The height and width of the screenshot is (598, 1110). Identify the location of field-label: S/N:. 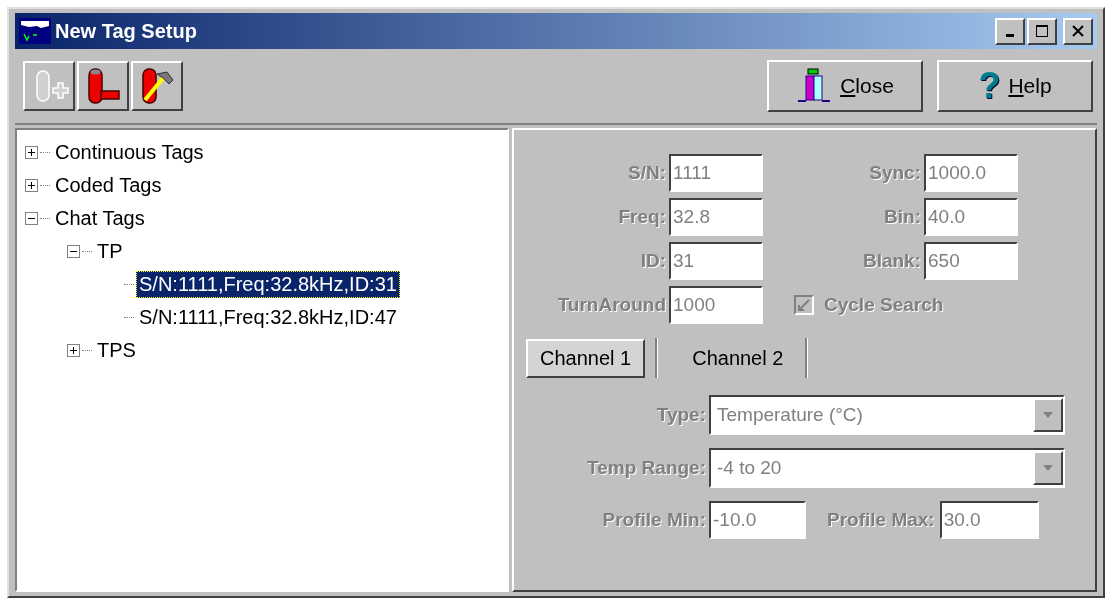
(646, 172).